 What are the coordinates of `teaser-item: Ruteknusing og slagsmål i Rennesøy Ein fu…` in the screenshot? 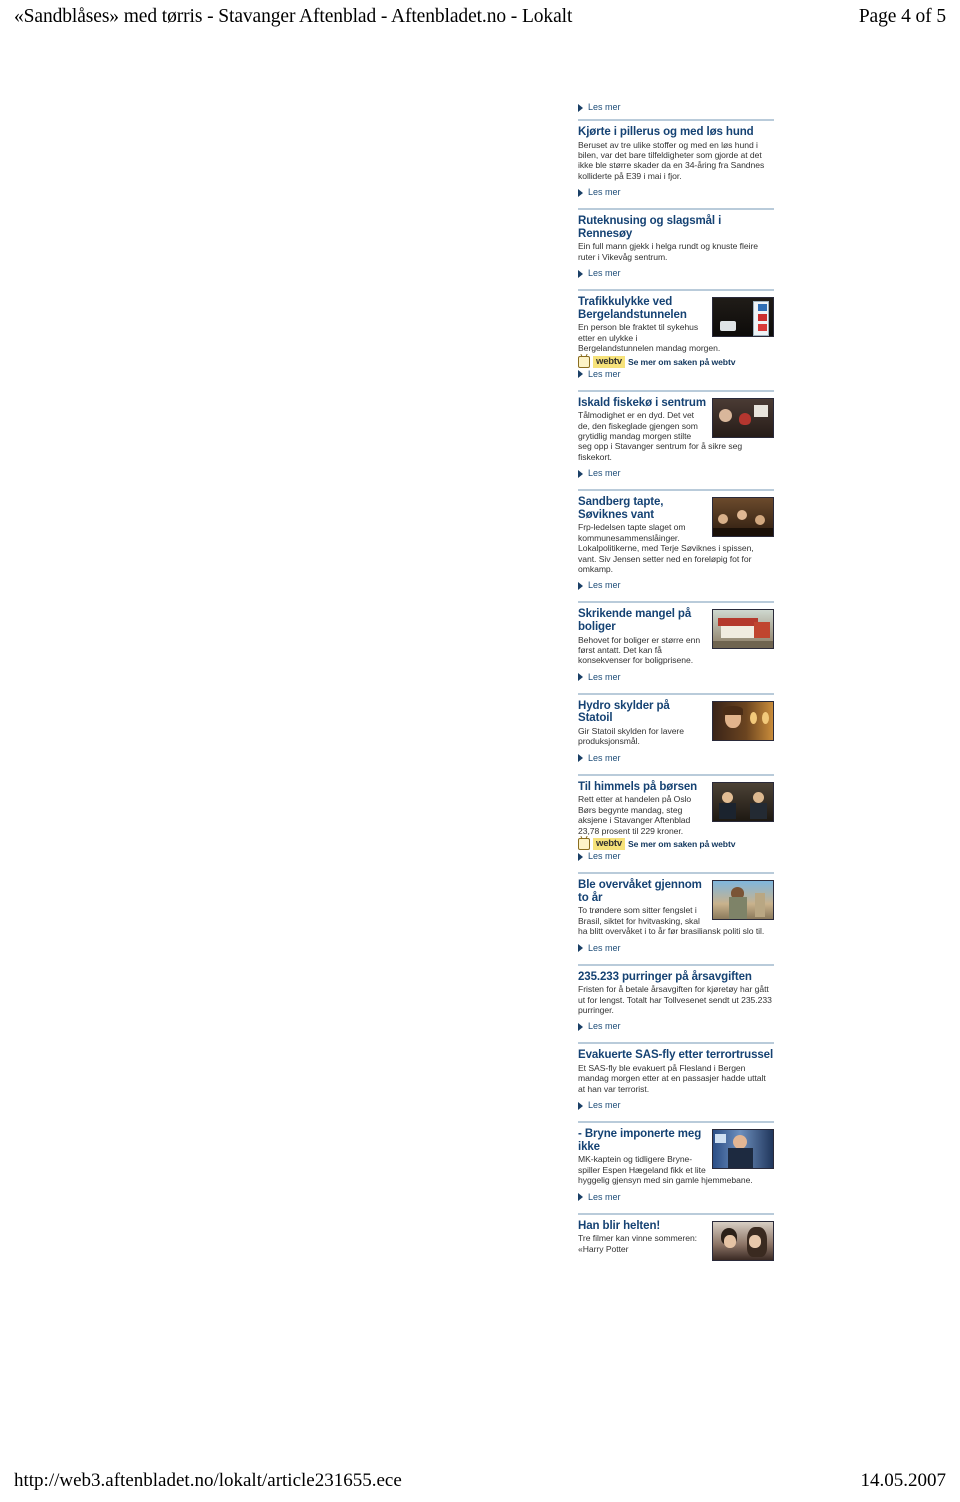 It's located at (676, 245).